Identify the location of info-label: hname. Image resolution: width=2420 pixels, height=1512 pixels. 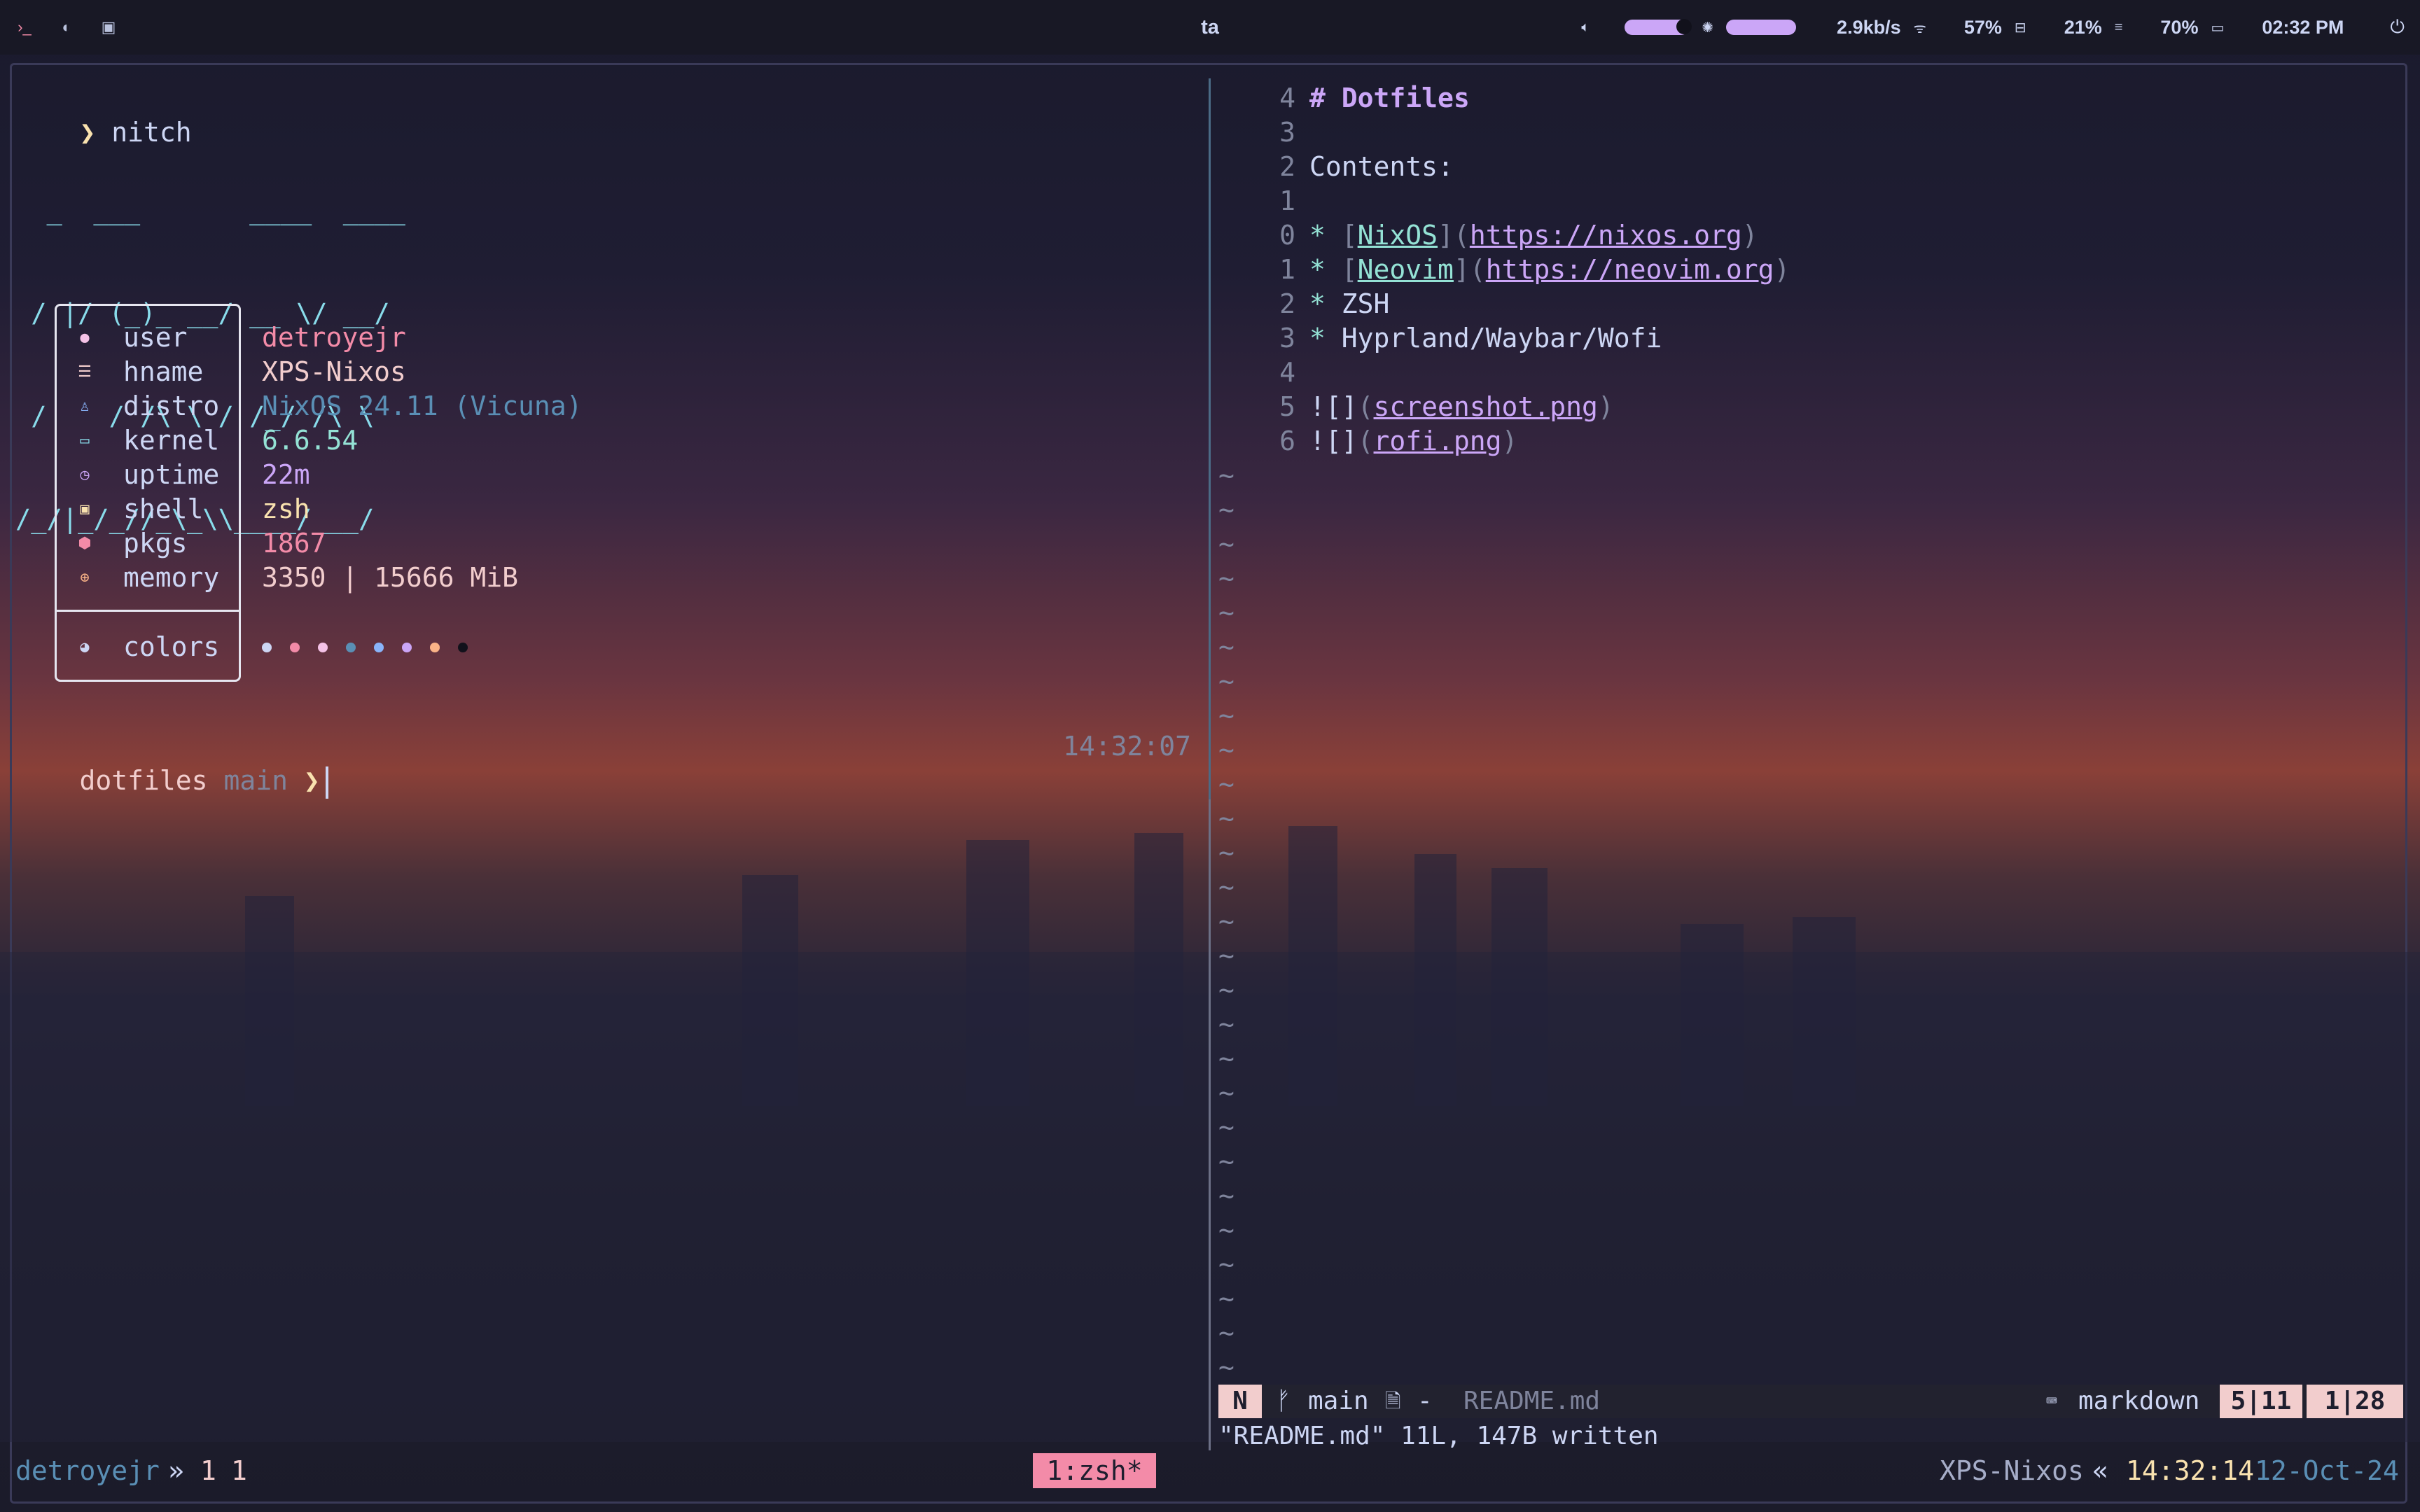
(163, 371).